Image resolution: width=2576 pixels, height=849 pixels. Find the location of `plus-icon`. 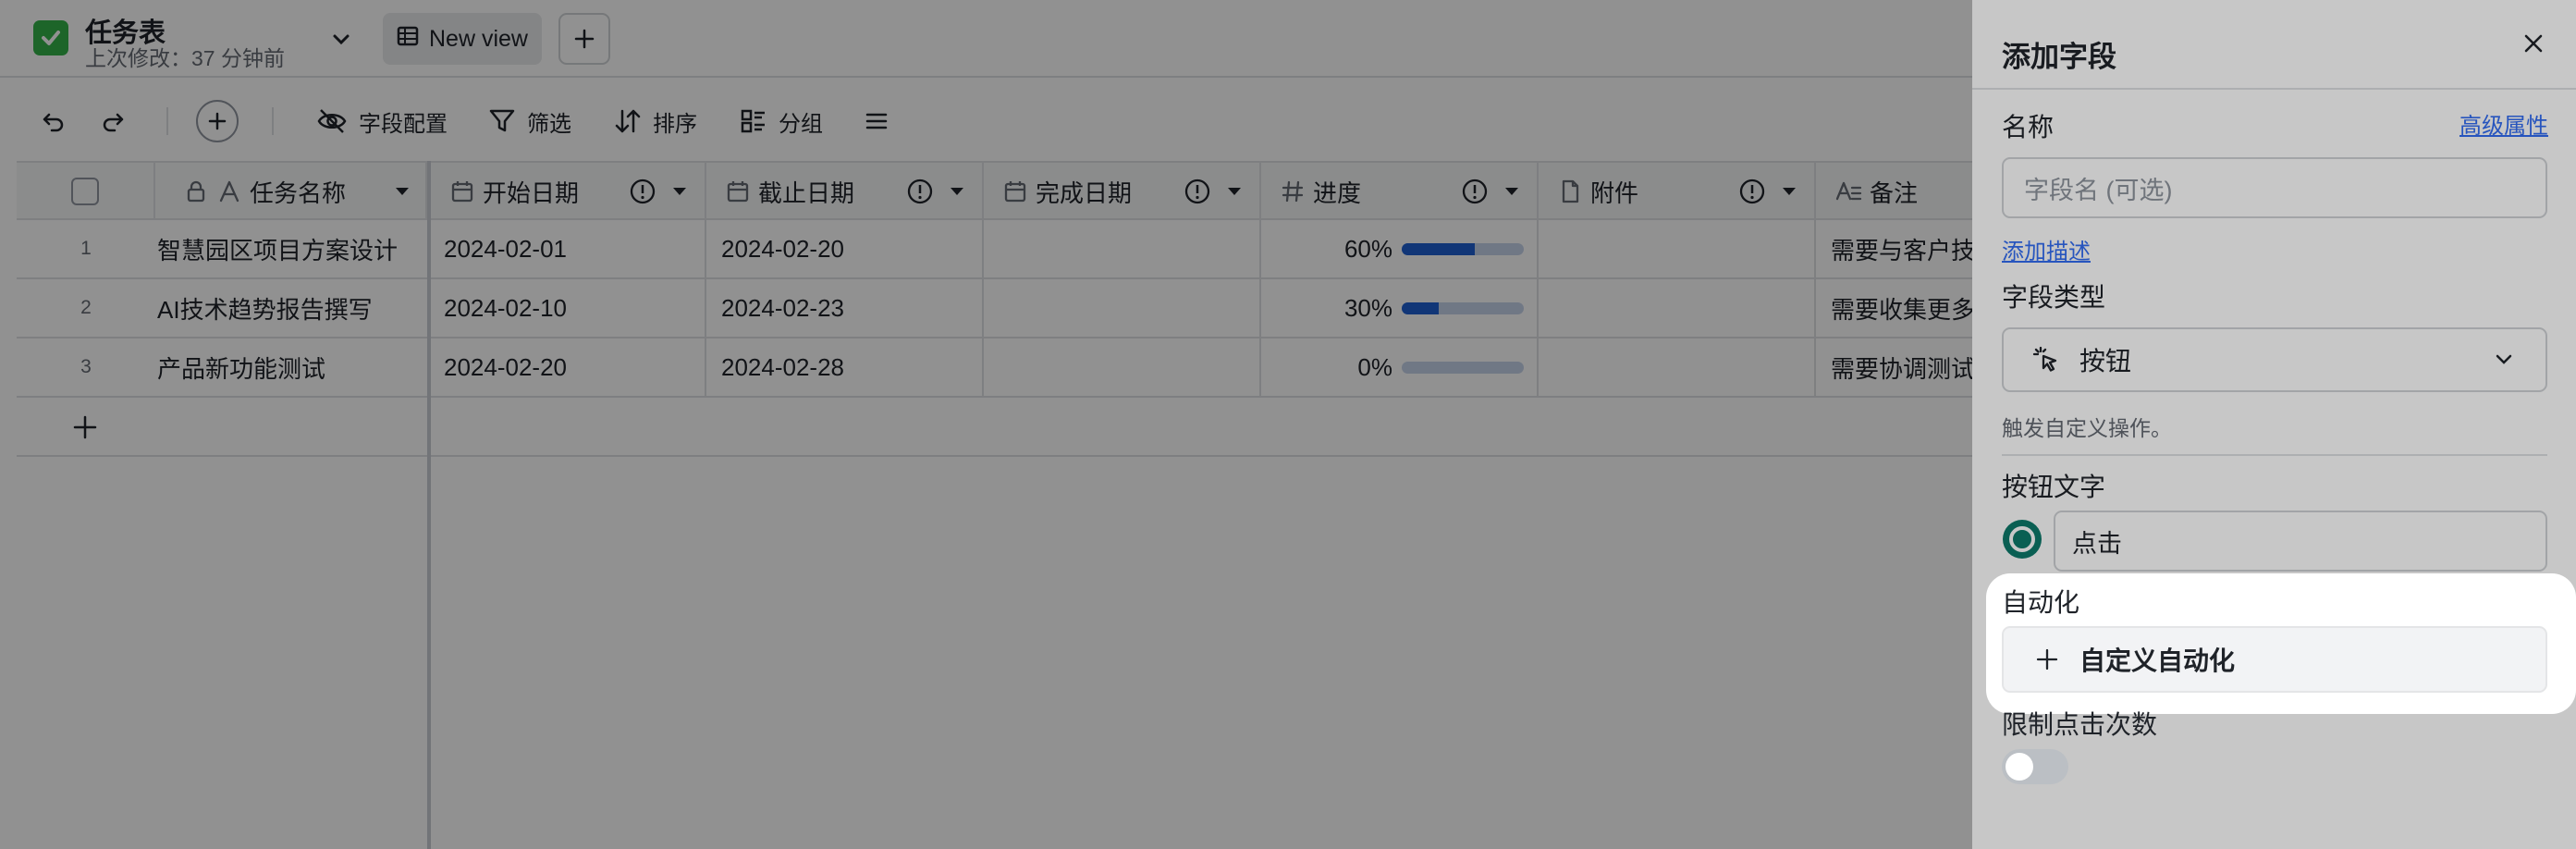

plus-icon is located at coordinates (2047, 659).